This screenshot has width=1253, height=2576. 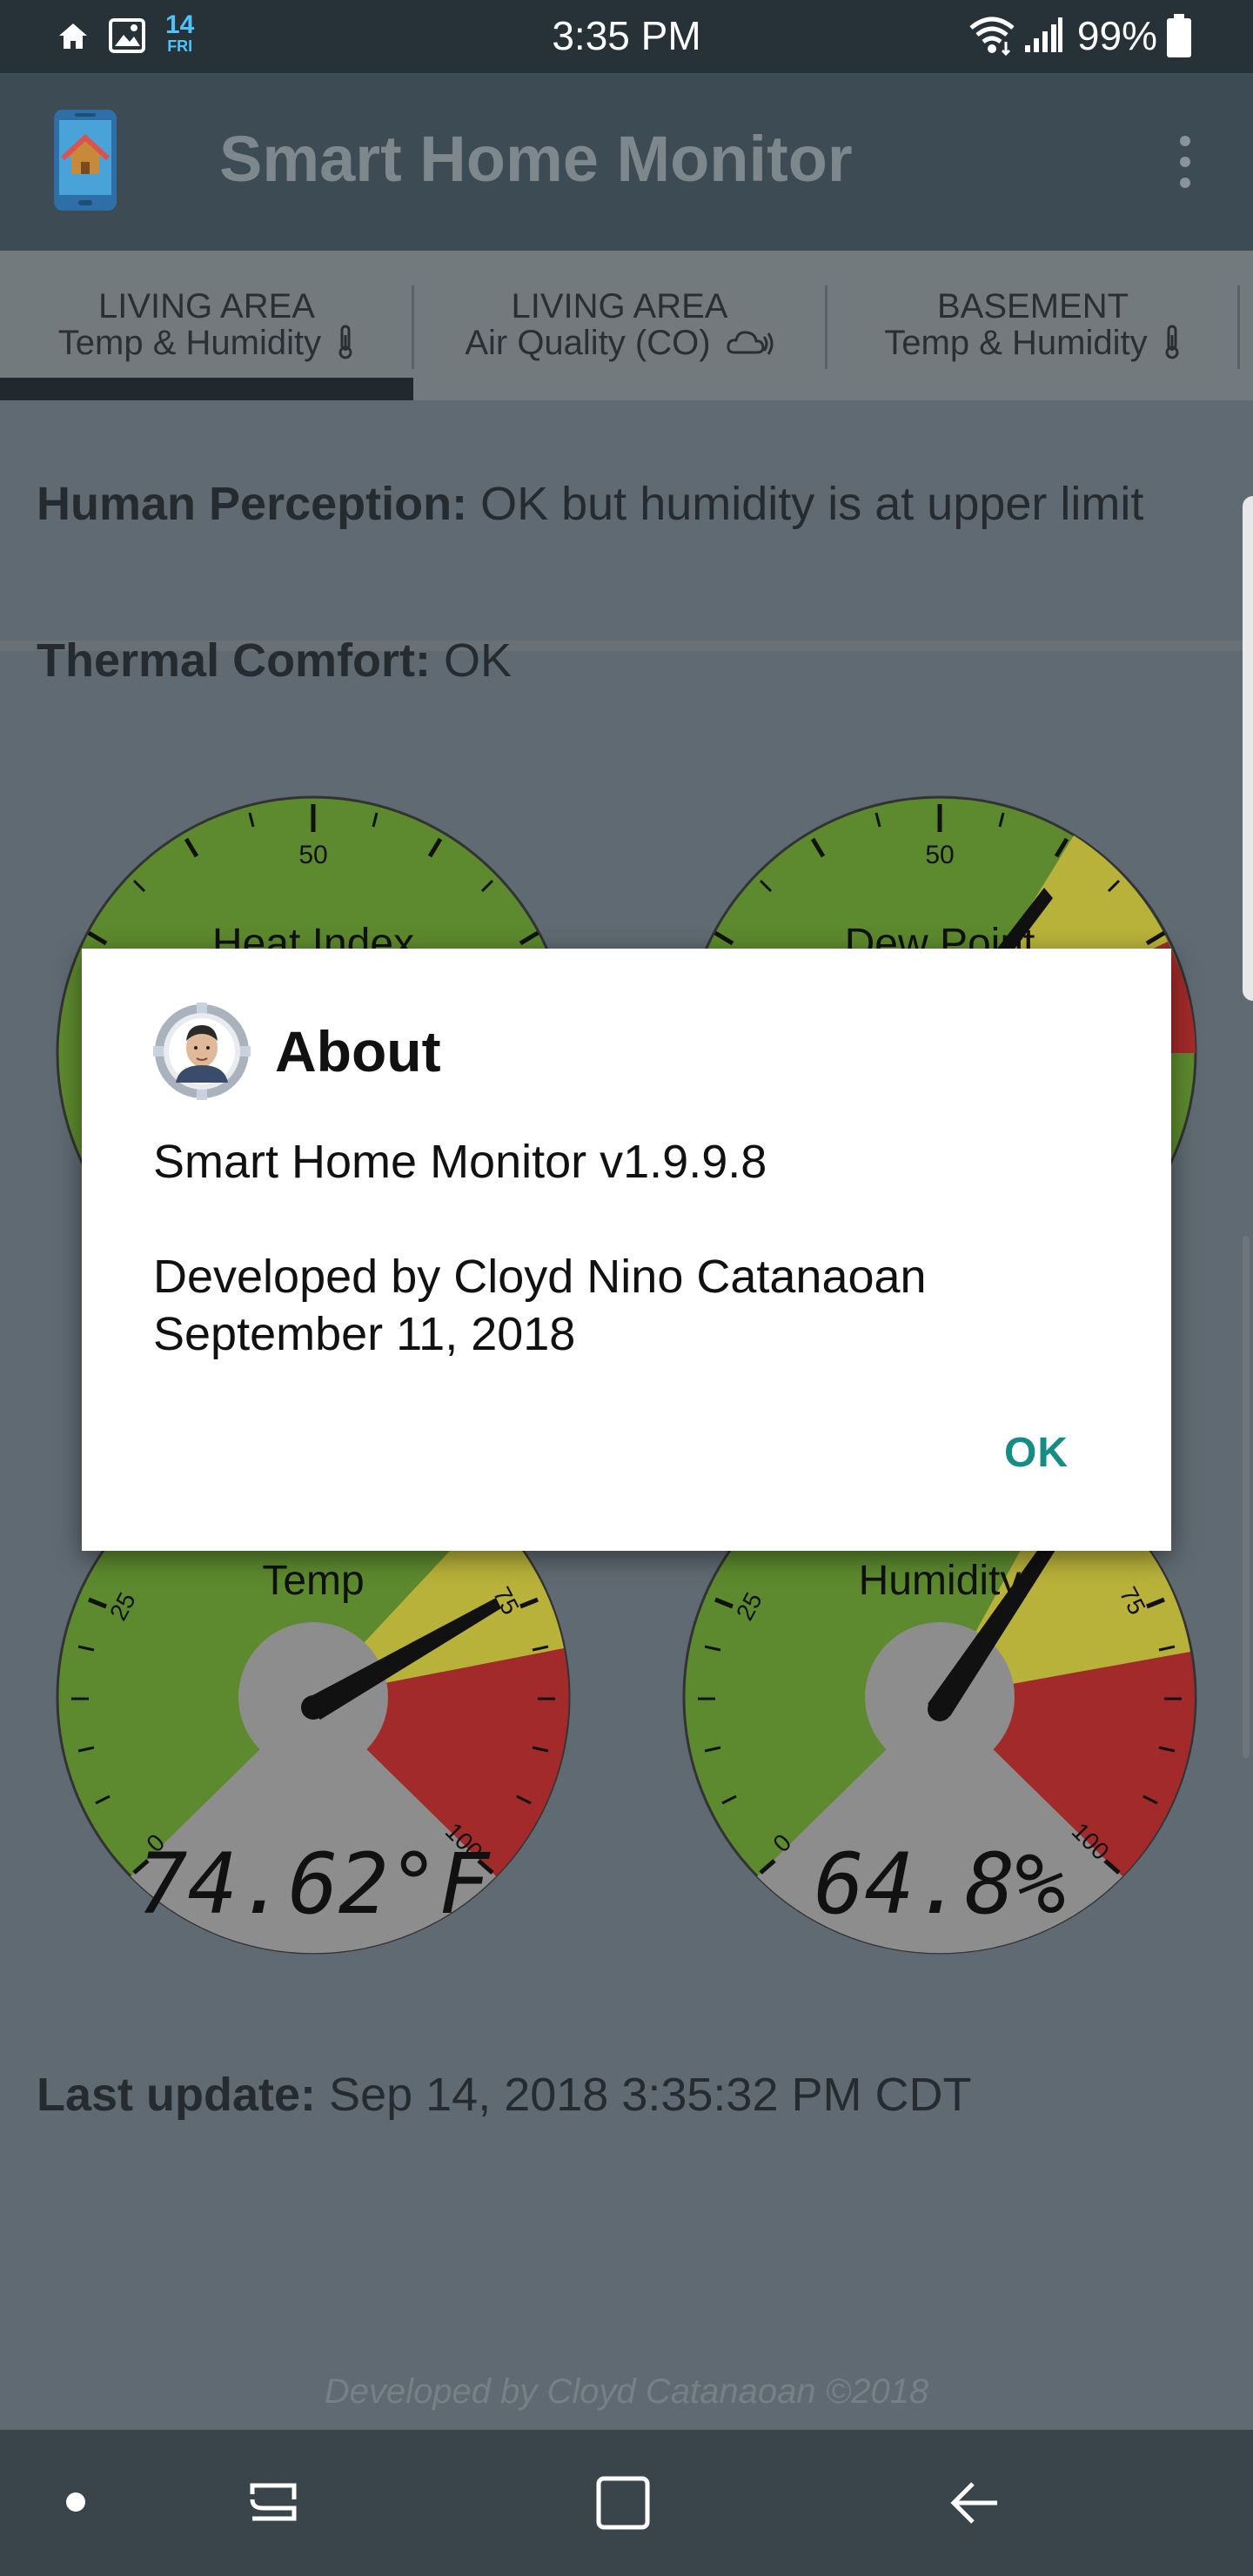 What do you see at coordinates (358, 1051) in the screenshot?
I see `dialog-title: About` at bounding box center [358, 1051].